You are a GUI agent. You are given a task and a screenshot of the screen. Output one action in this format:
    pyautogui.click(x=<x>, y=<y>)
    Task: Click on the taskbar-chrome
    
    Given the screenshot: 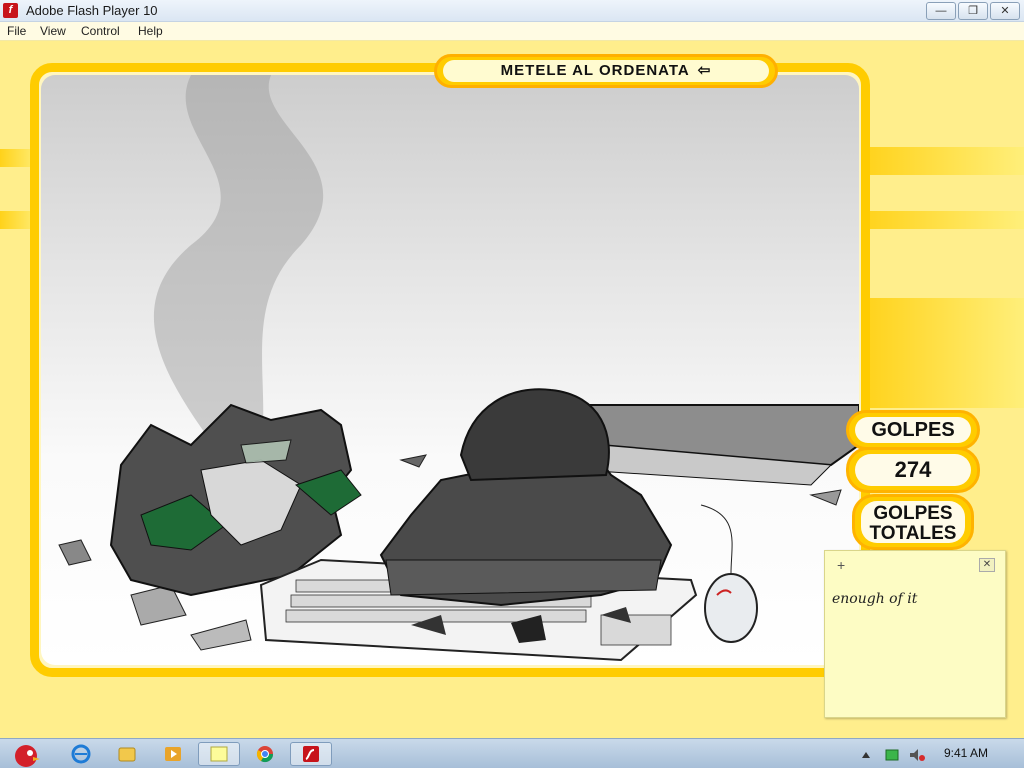 What is the action you would take?
    pyautogui.click(x=265, y=754)
    